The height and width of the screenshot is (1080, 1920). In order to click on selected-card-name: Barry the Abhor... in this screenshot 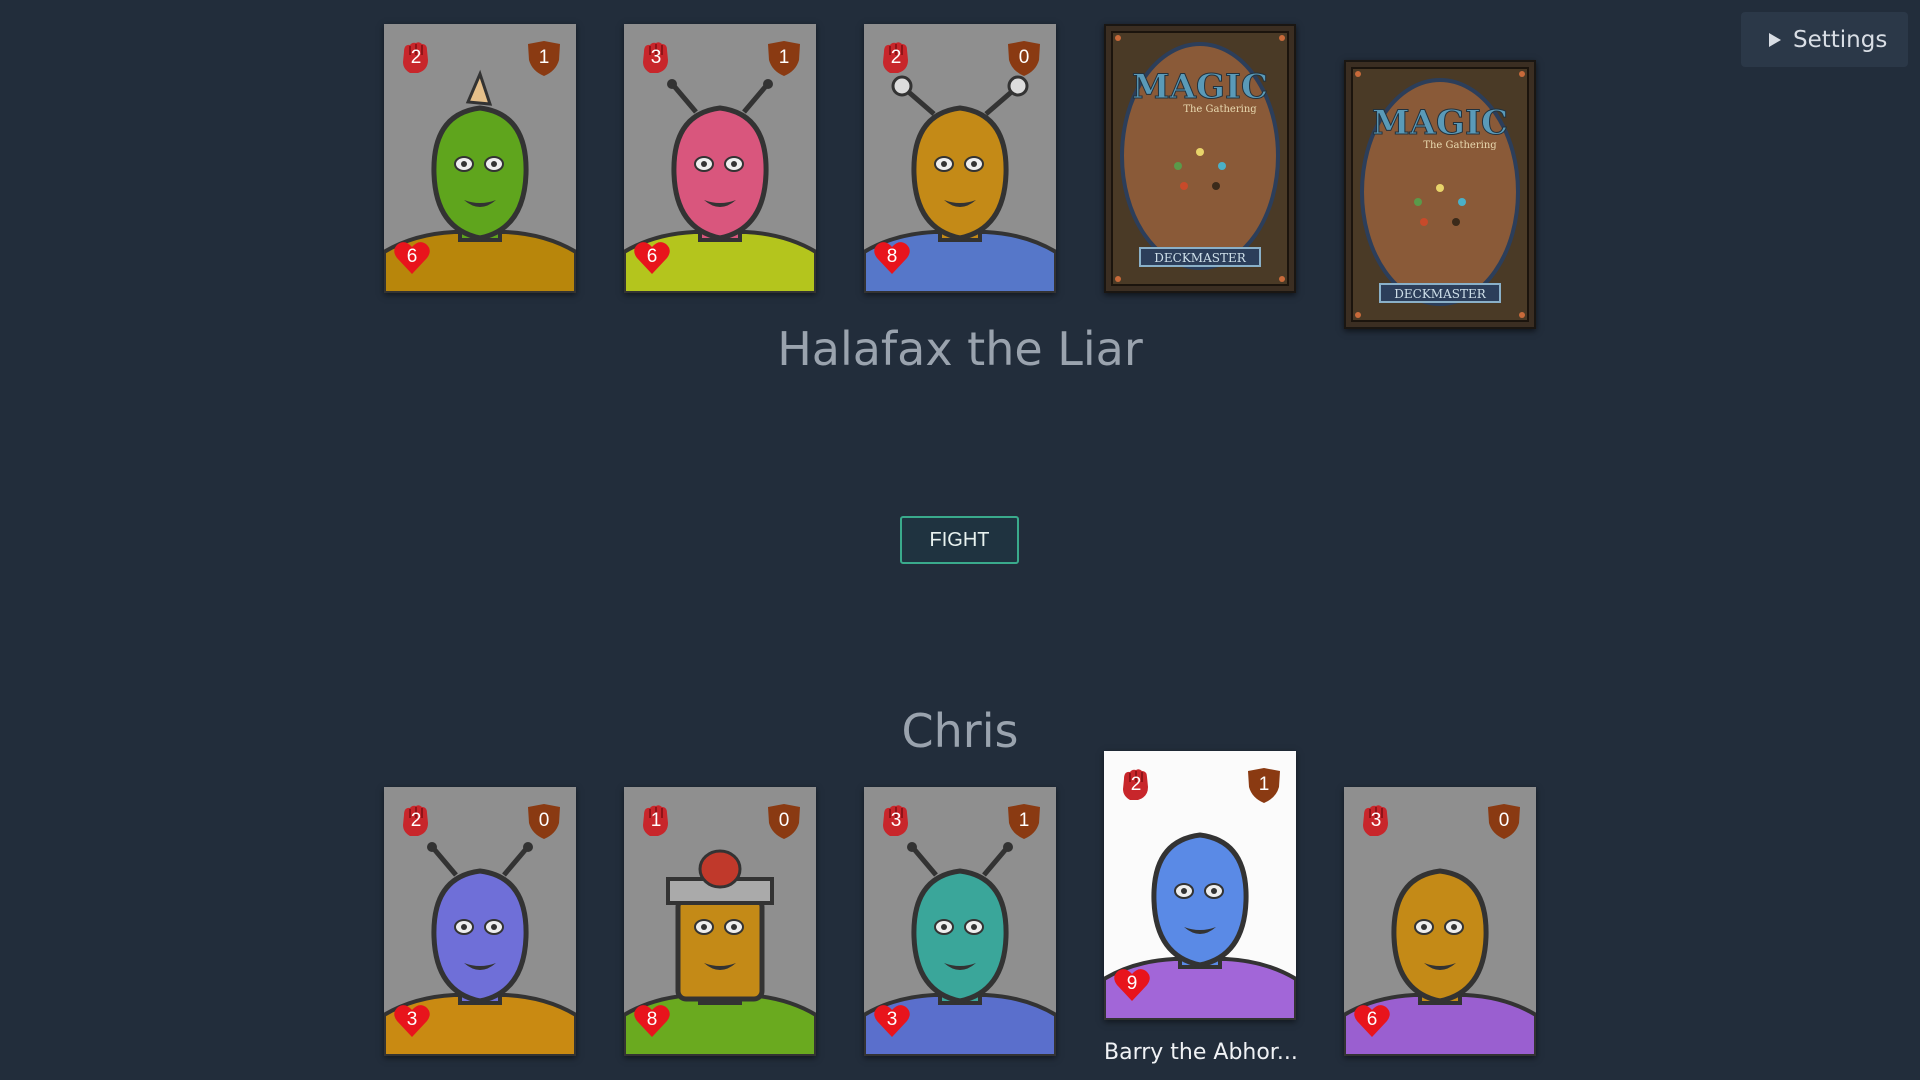, I will do `click(1201, 1052)`.